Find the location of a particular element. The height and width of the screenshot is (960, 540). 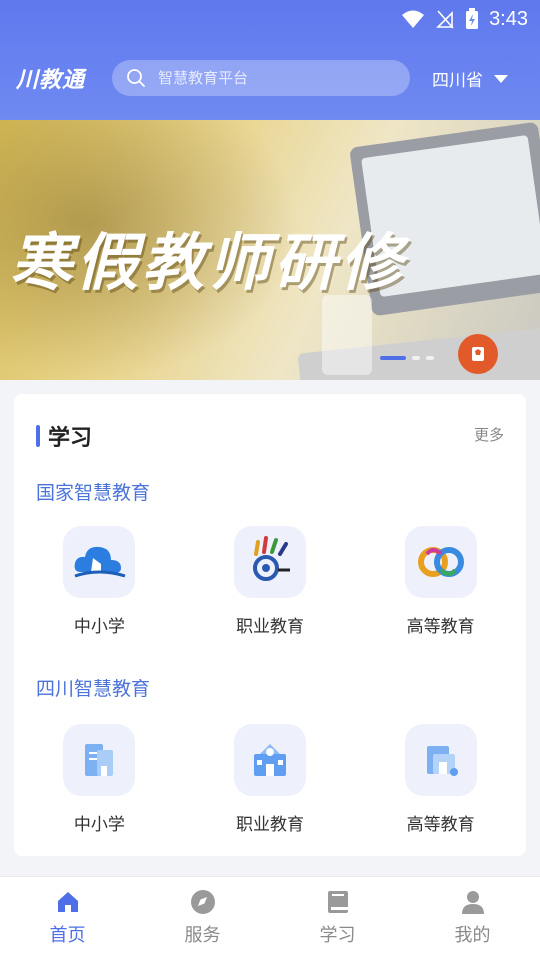

home-icon is located at coordinates (67, 902).